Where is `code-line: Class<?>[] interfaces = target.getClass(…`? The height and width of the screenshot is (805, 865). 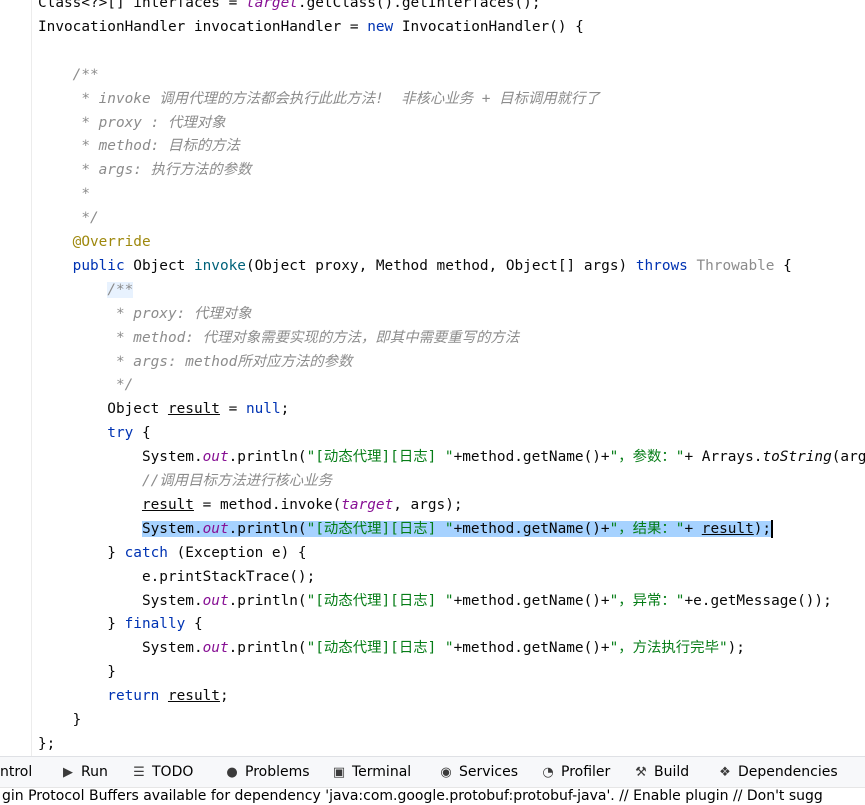 code-line: Class<?>[] interfaces = target.getClass(… is located at coordinates (270, 7).